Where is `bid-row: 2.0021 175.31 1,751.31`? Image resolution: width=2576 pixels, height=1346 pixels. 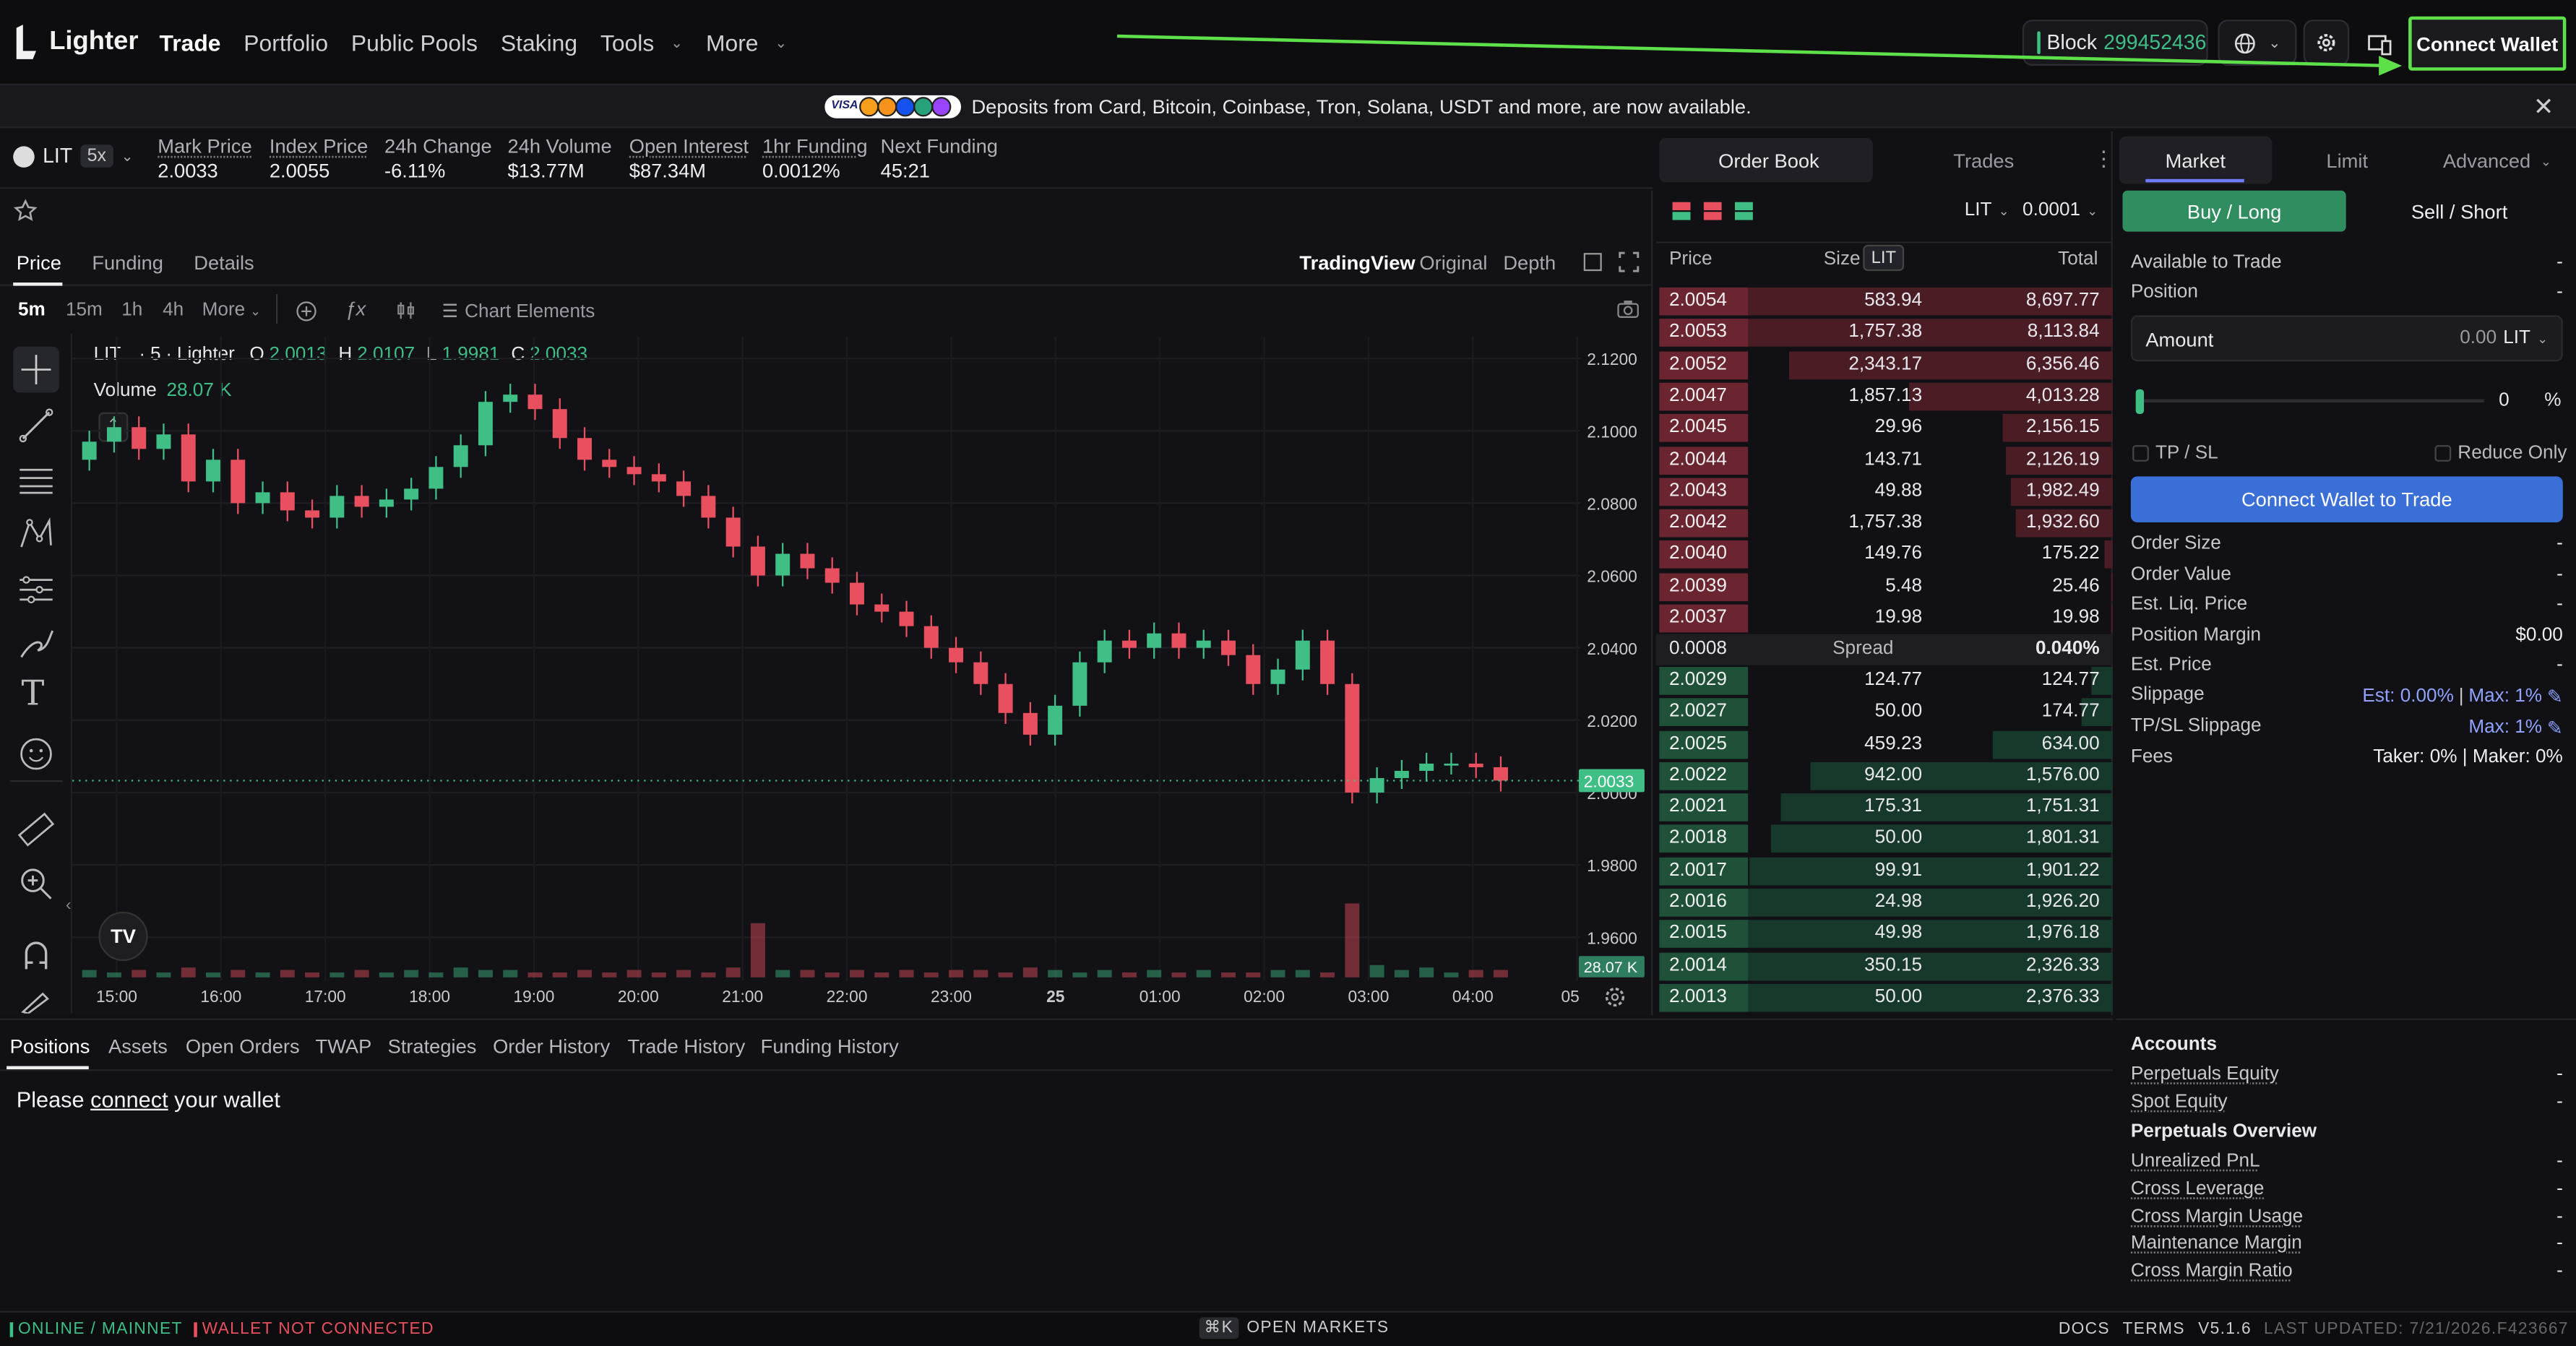 bid-row: 2.0021 175.31 1,751.31 is located at coordinates (1884, 807).